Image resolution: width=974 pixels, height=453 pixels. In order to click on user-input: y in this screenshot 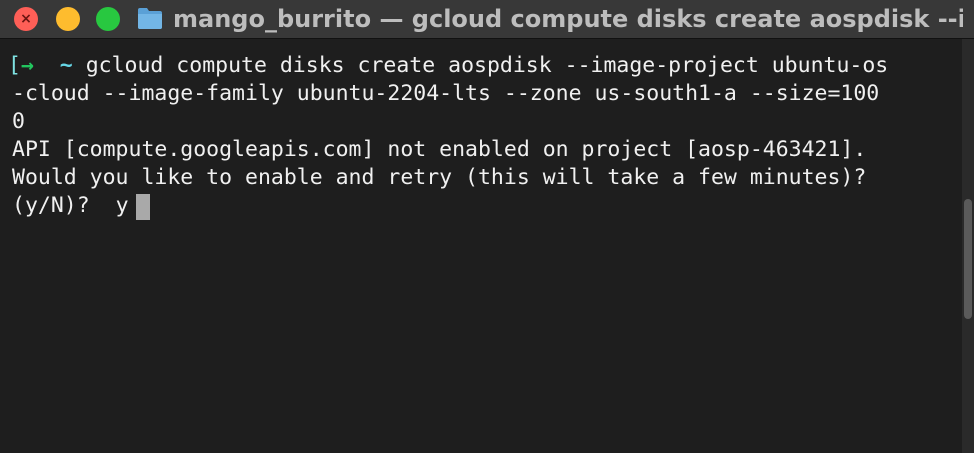, I will do `click(122, 205)`.